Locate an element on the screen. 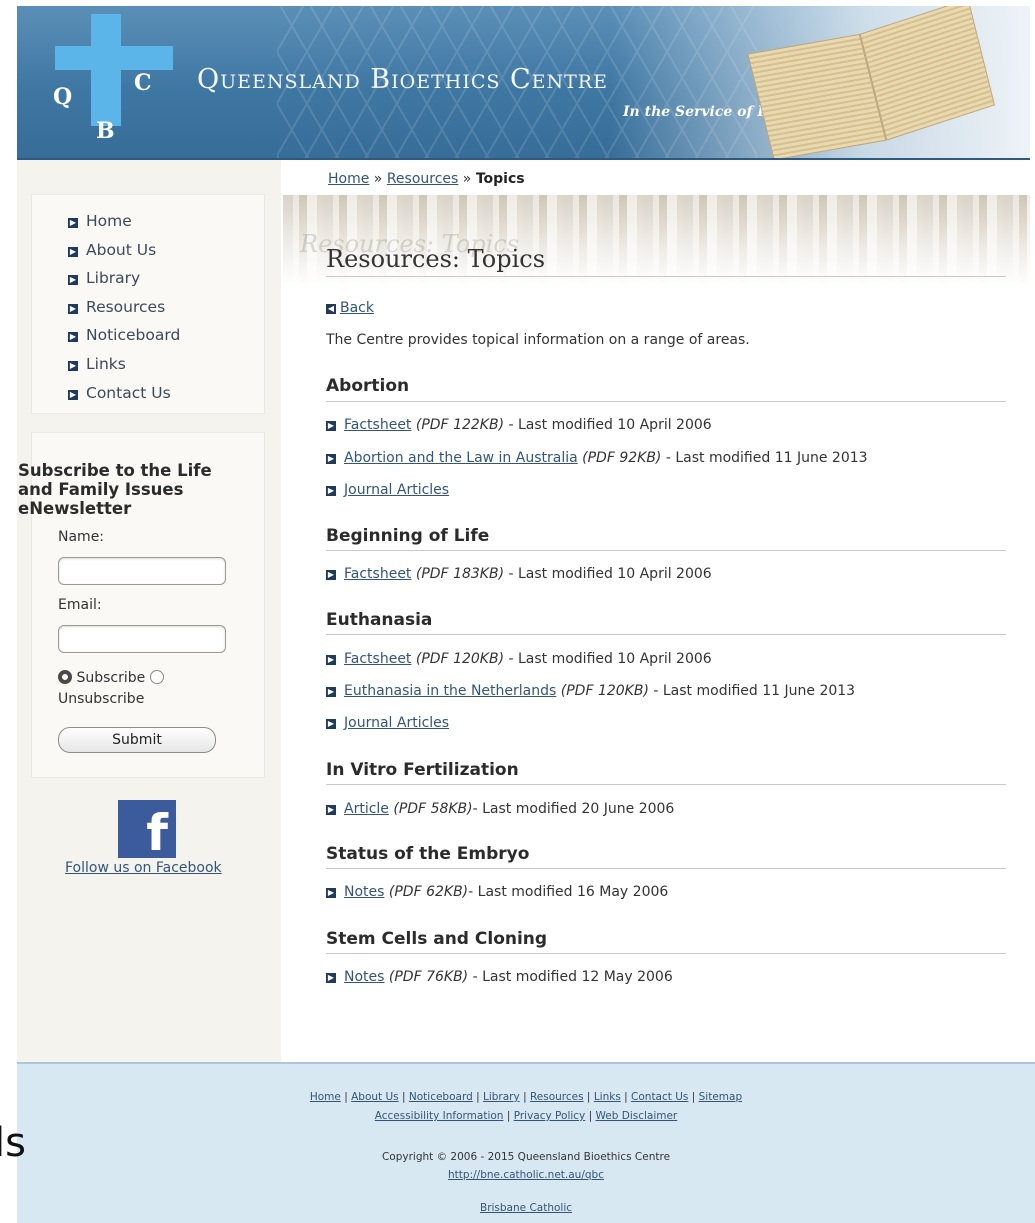 The image size is (1035, 1223). nav-item-resources: ▶ Resources is located at coordinates (124, 307).